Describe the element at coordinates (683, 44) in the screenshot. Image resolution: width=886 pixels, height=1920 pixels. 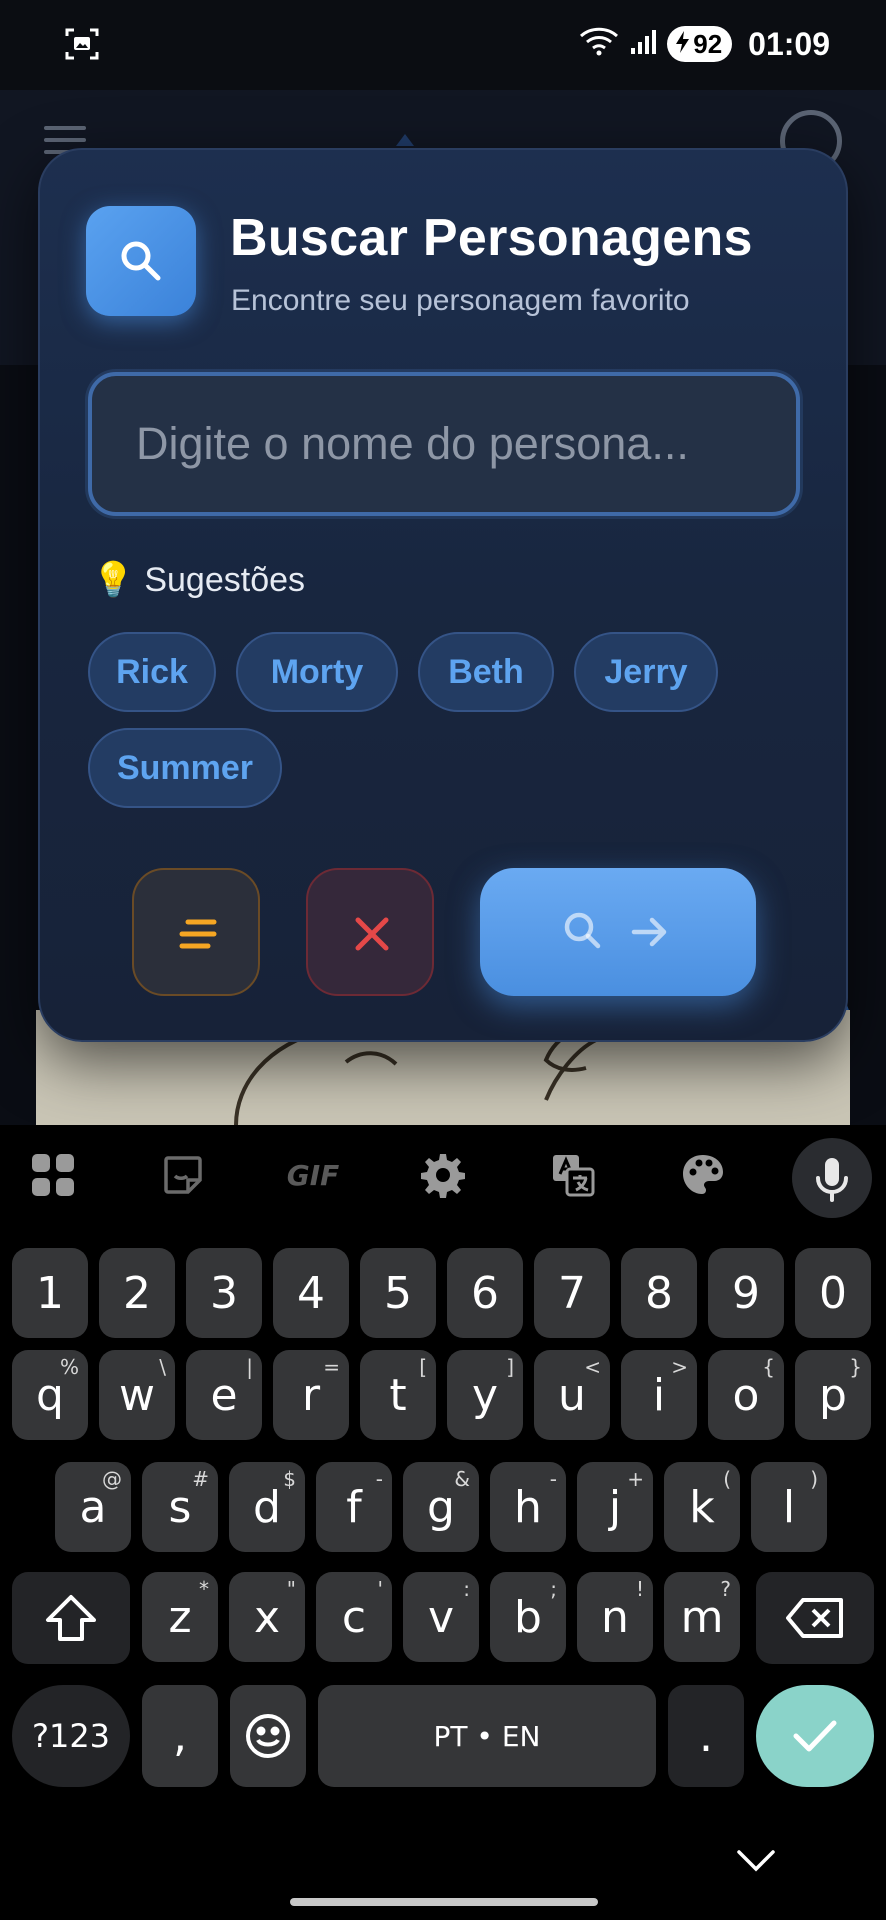
I see `charging-icon` at that location.